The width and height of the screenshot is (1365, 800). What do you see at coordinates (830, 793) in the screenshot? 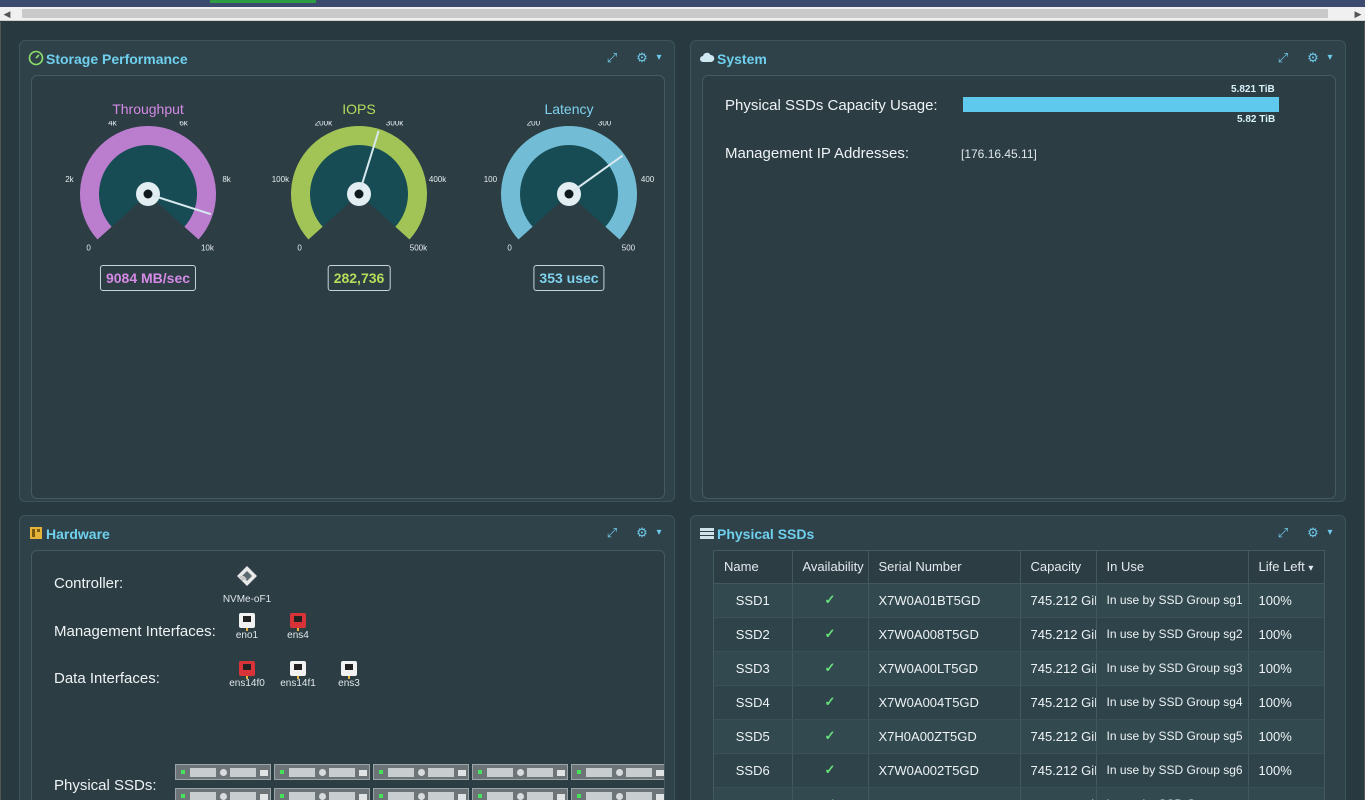
I see `check-icon: ✓` at bounding box center [830, 793].